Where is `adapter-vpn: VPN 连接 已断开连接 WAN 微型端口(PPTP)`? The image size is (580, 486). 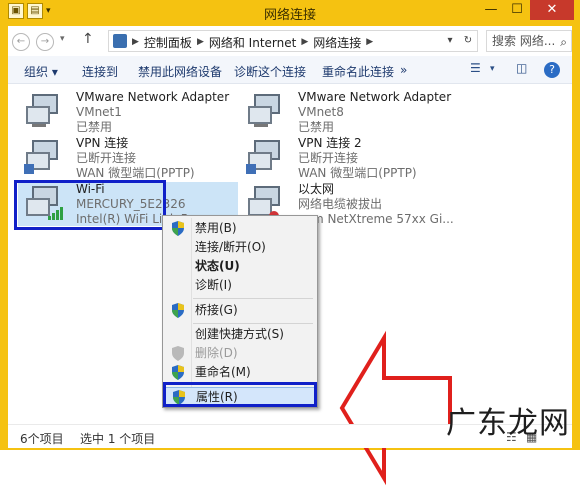 adapter-vpn: VPN 连接 已断开连接 WAN 微型端口(PPTP) is located at coordinates (128, 158).